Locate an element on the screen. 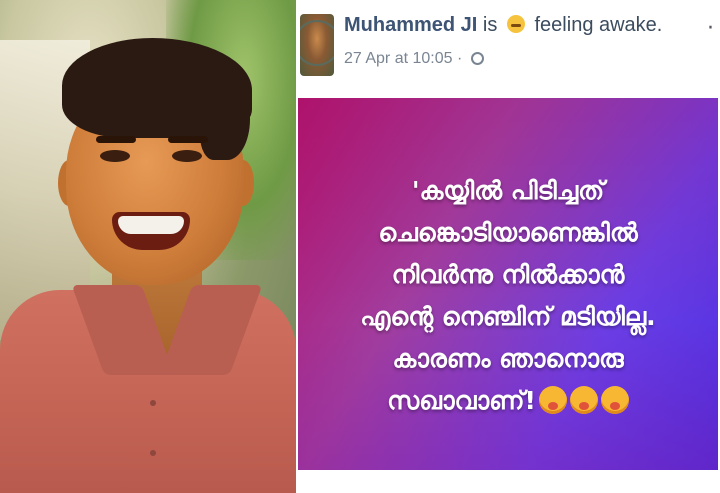  quote-line: 'കയ്യിൽ പിടിച്ചത് is located at coordinates (508, 190).